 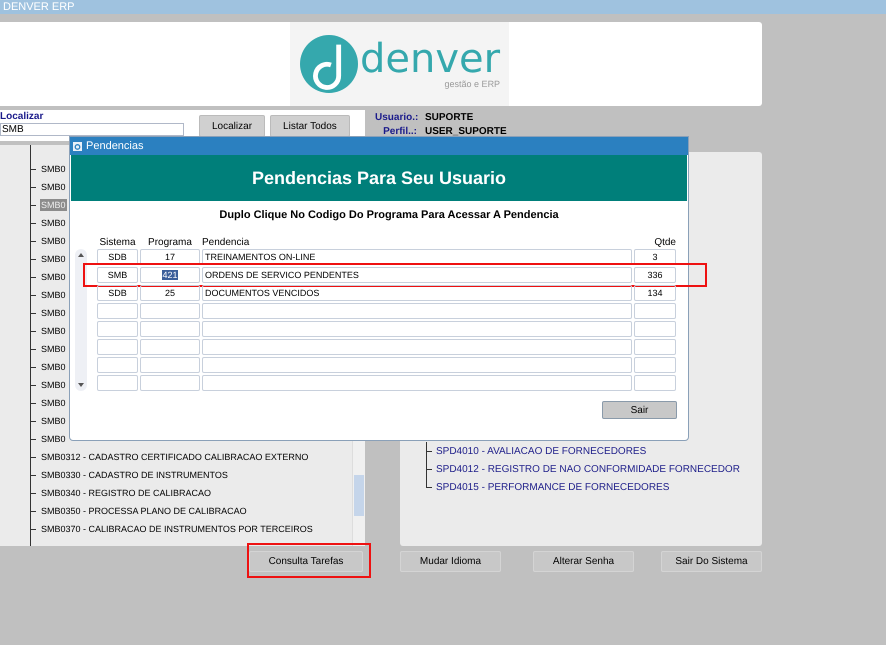 I want to click on search-label: Localizar, so click(x=22, y=117).